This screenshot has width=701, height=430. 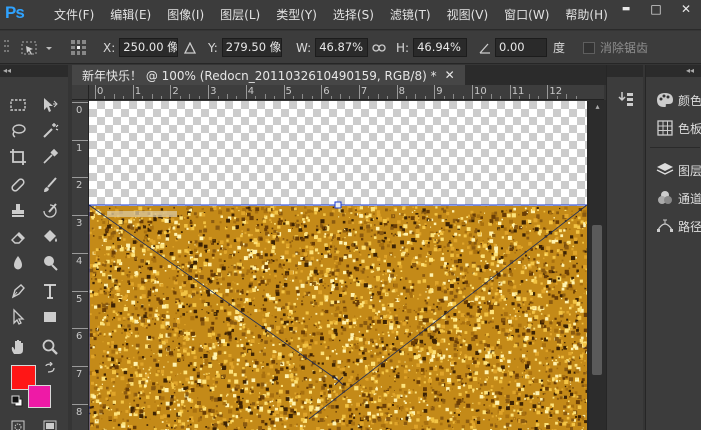 What do you see at coordinates (78, 47) in the screenshot?
I see `reference-point-icon` at bounding box center [78, 47].